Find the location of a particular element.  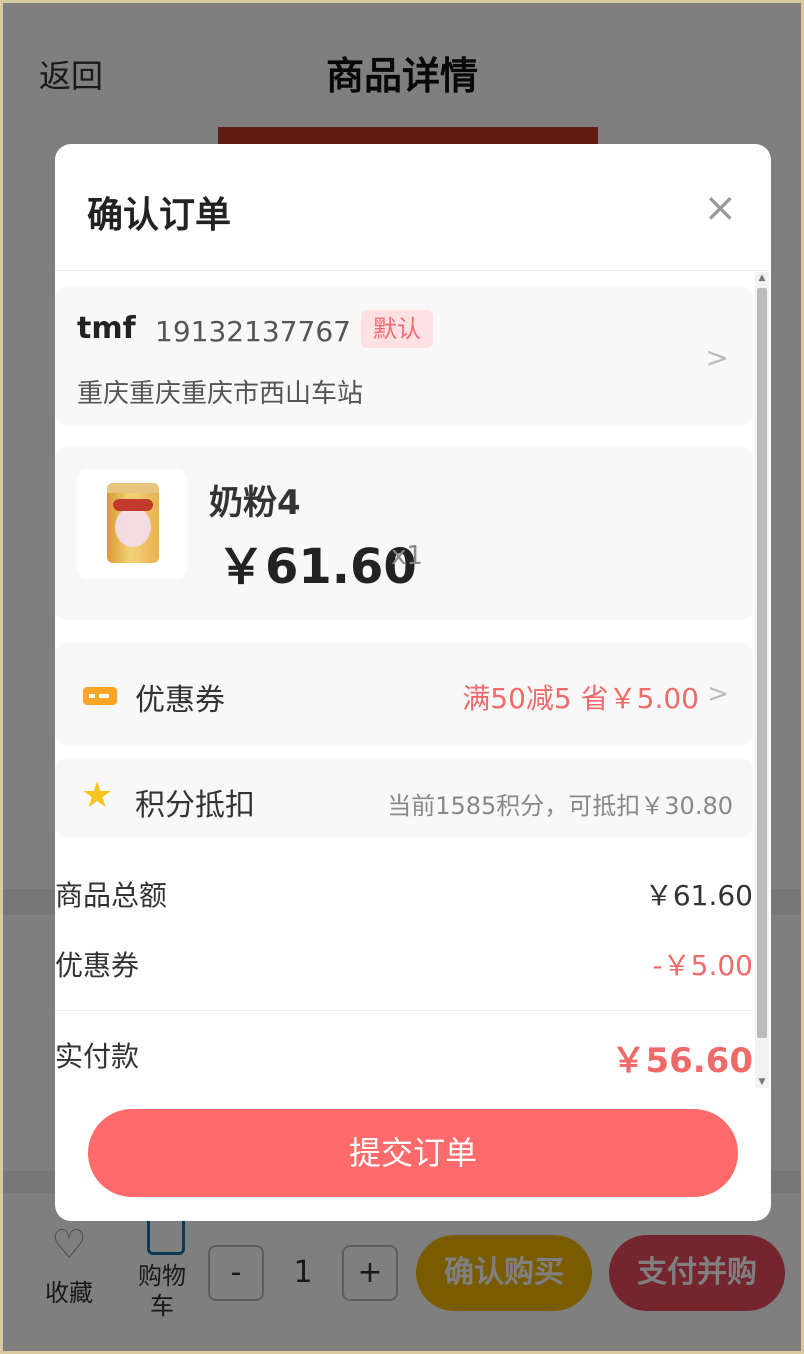

goods-total-label: 商品总额 is located at coordinates (111, 895).